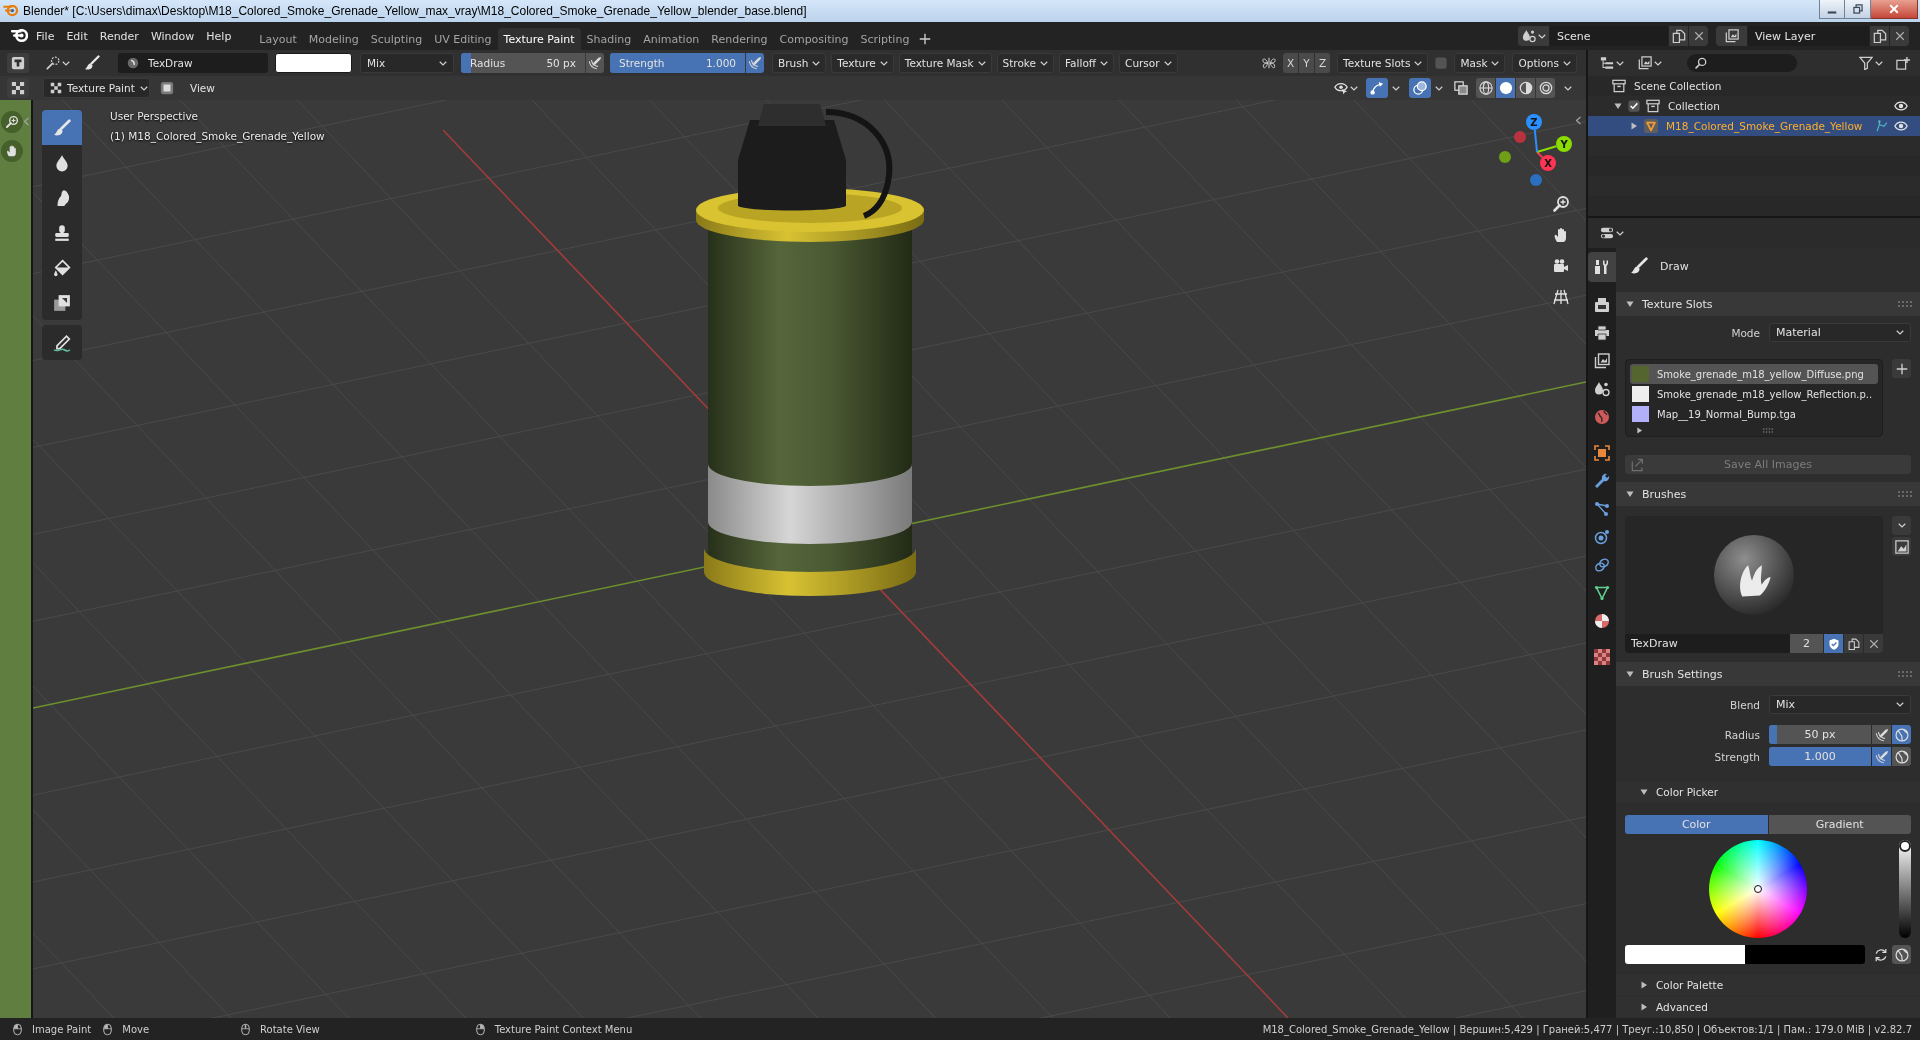  What do you see at coordinates (1742, 63) in the screenshot?
I see `search-field` at bounding box center [1742, 63].